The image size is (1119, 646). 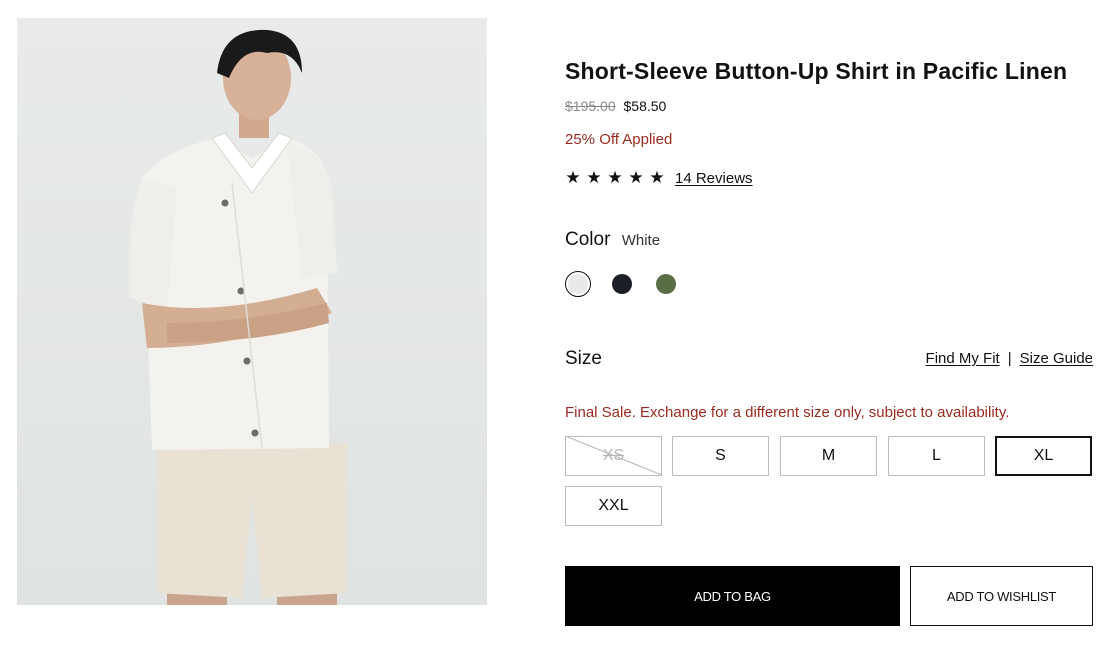 What do you see at coordinates (1001, 596) in the screenshot?
I see `add-to-wishlist-button: ADD TO WISHLIST` at bounding box center [1001, 596].